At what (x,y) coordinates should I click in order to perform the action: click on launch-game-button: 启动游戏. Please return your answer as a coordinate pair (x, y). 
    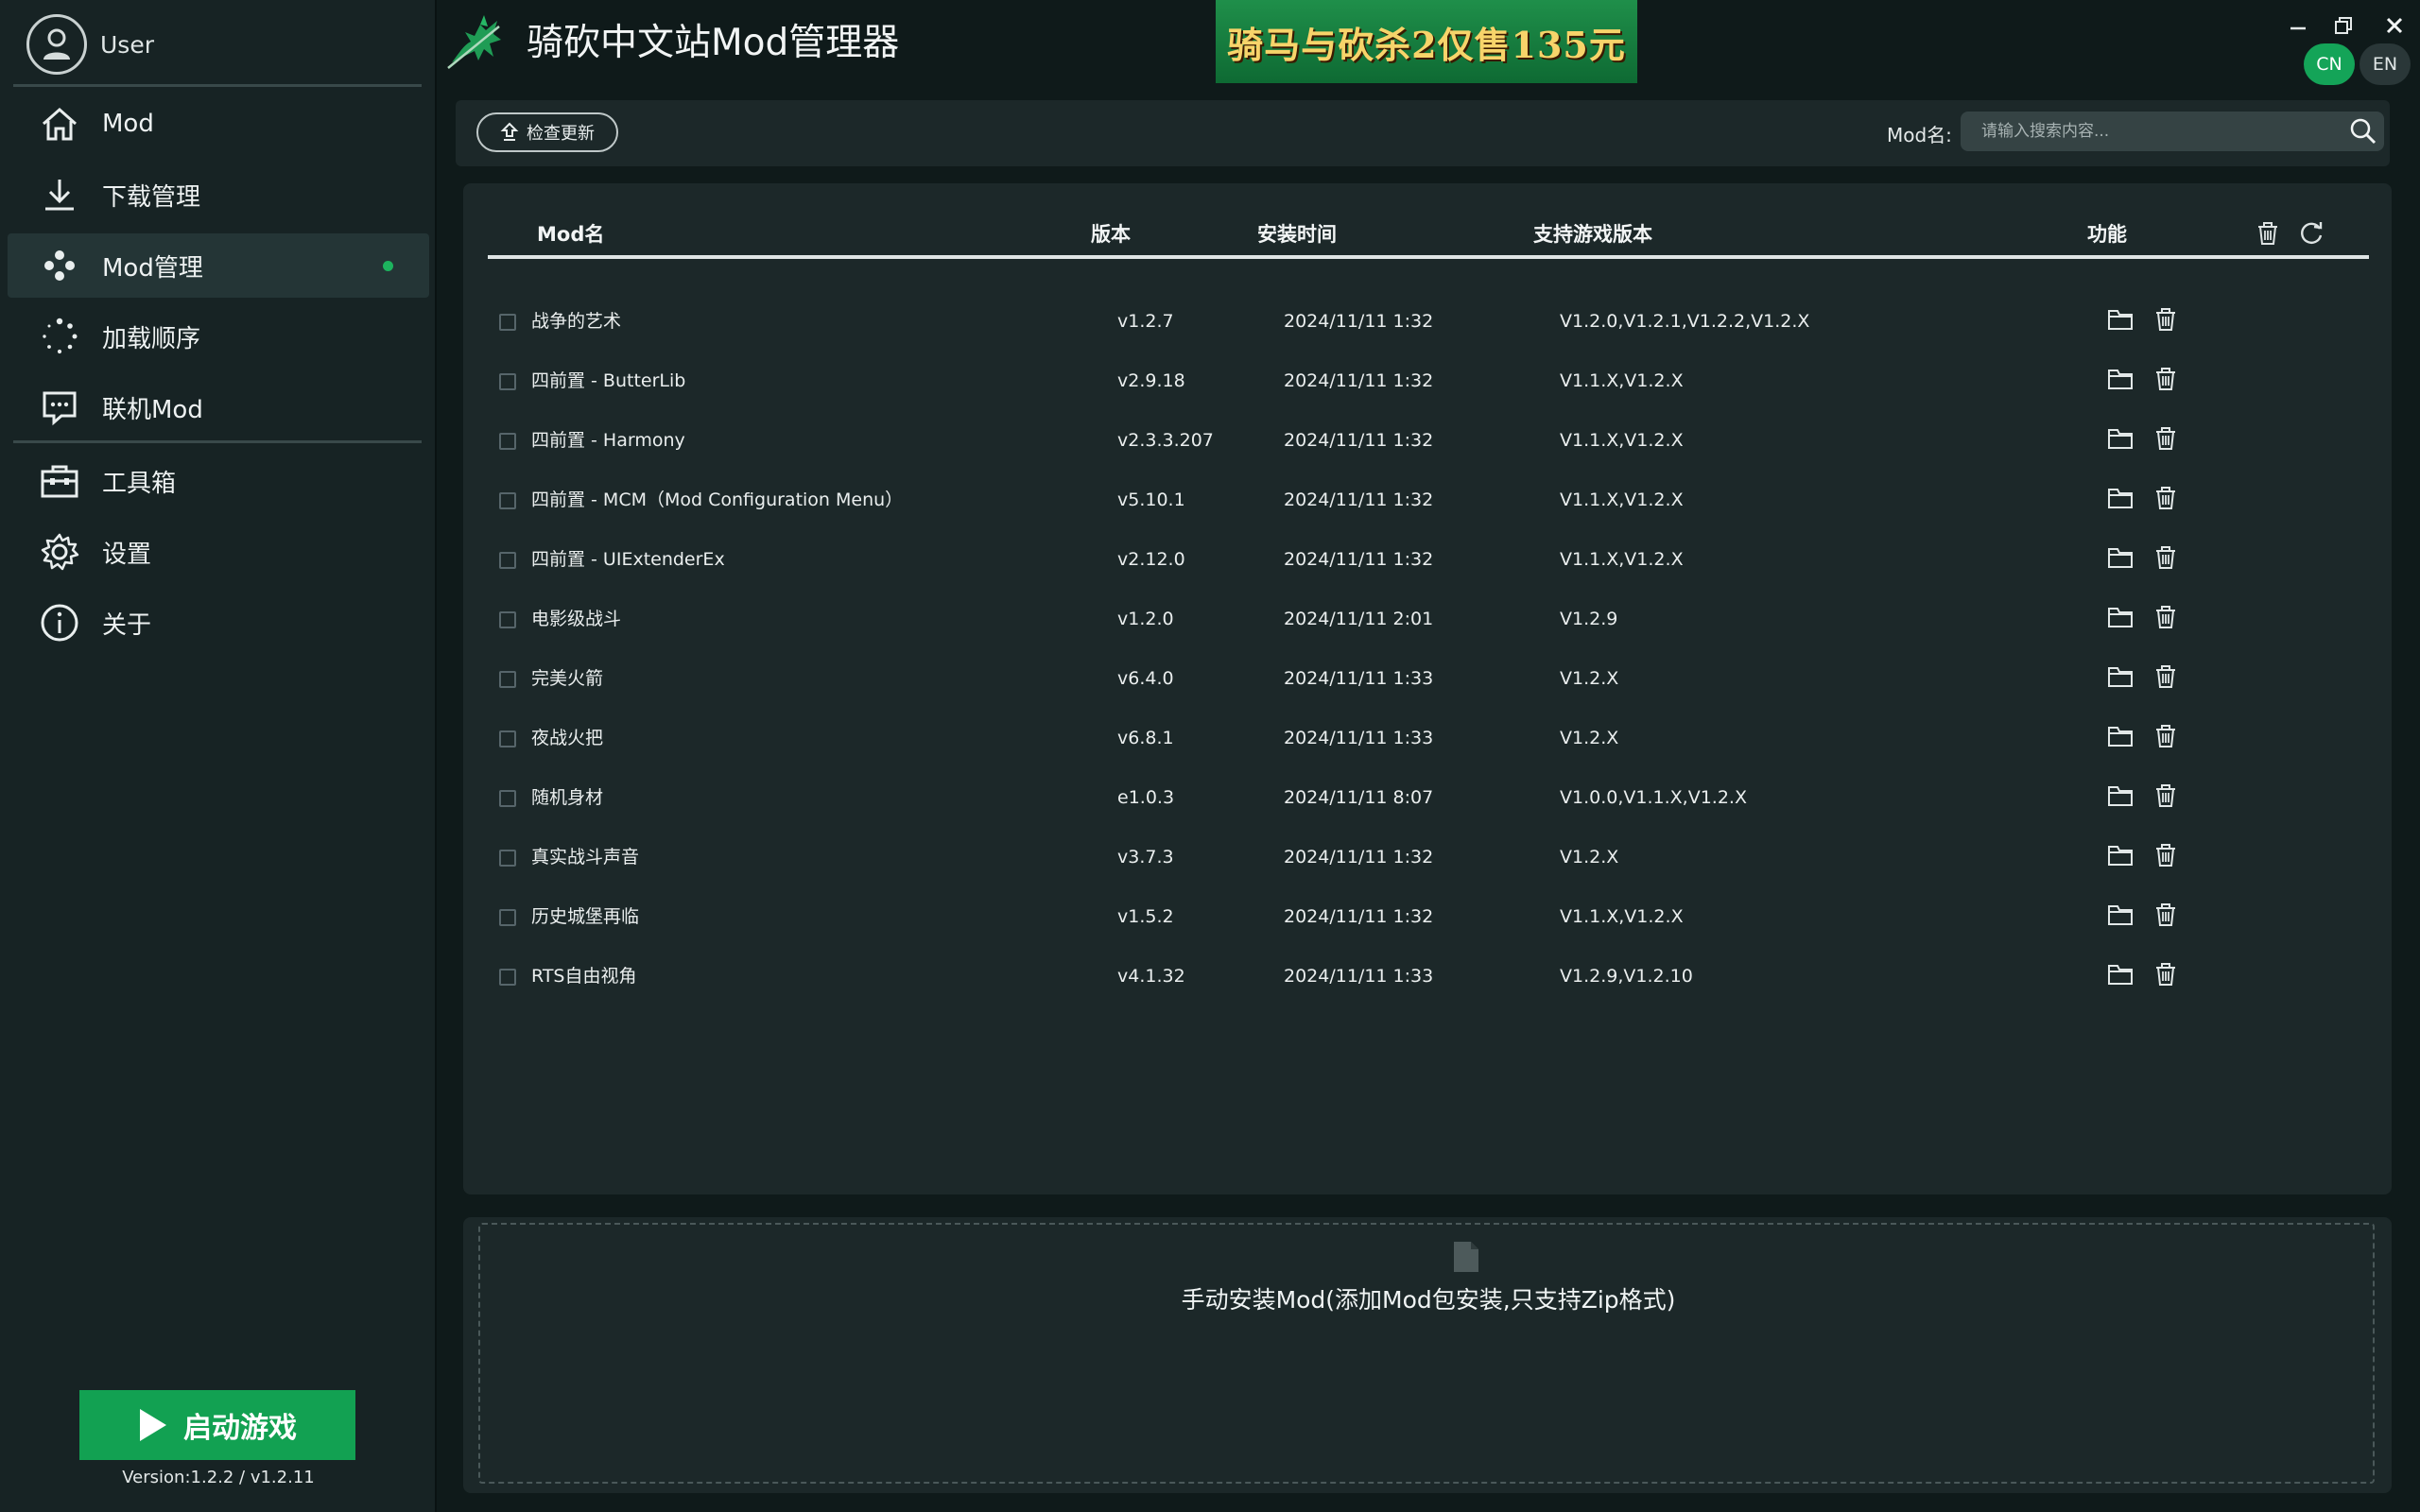
    Looking at the image, I should click on (217, 1425).